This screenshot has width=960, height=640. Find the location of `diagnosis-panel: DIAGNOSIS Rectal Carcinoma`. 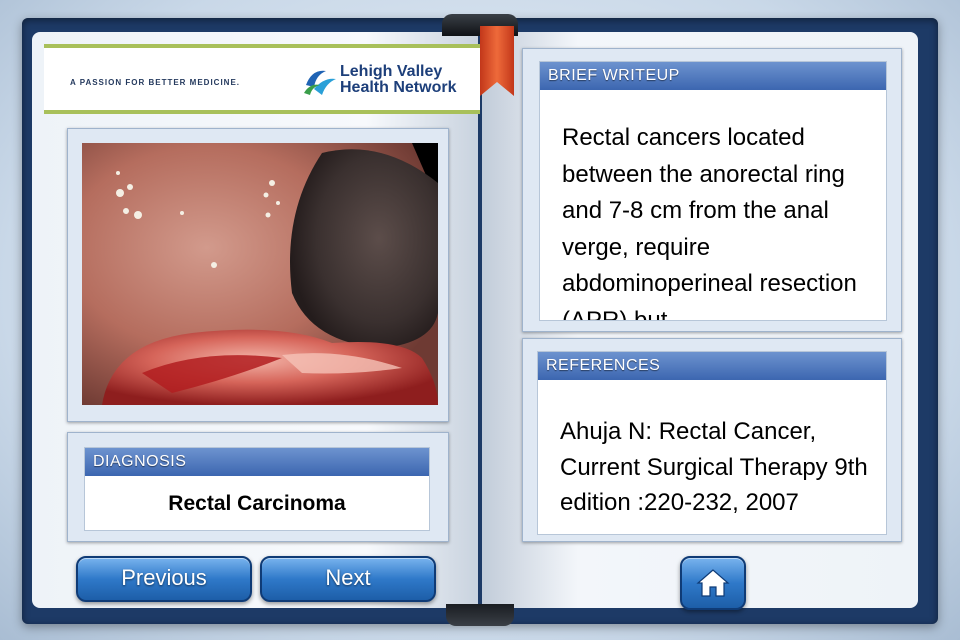

diagnosis-panel: DIAGNOSIS Rectal Carcinoma is located at coordinates (257, 489).